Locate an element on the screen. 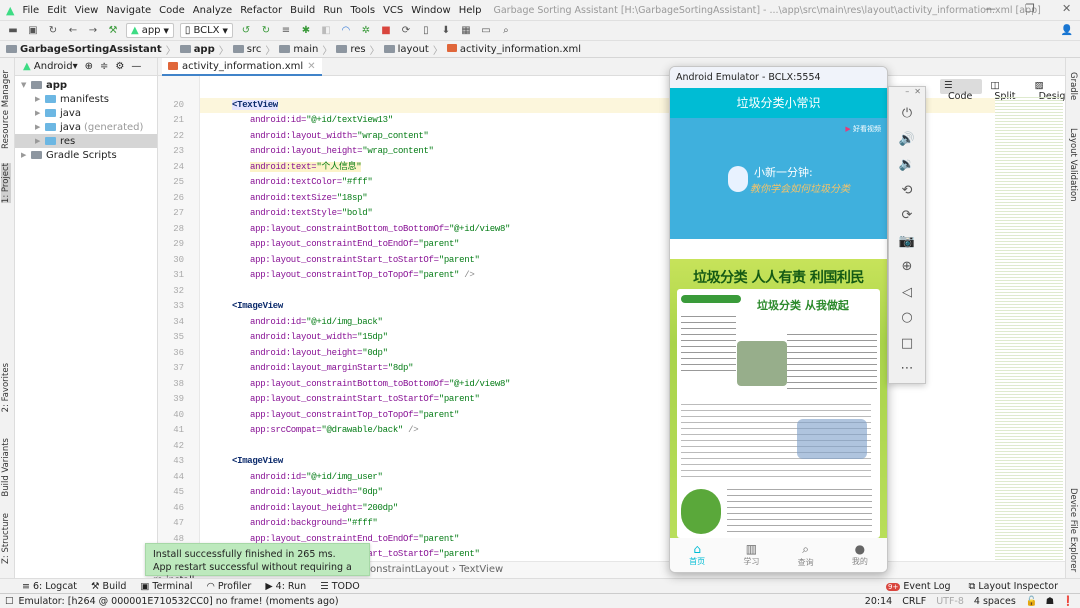 Image resolution: width=1080 pixels, height=608 pixels. gradle-tab: Gradle is located at coordinates (1073, 86).